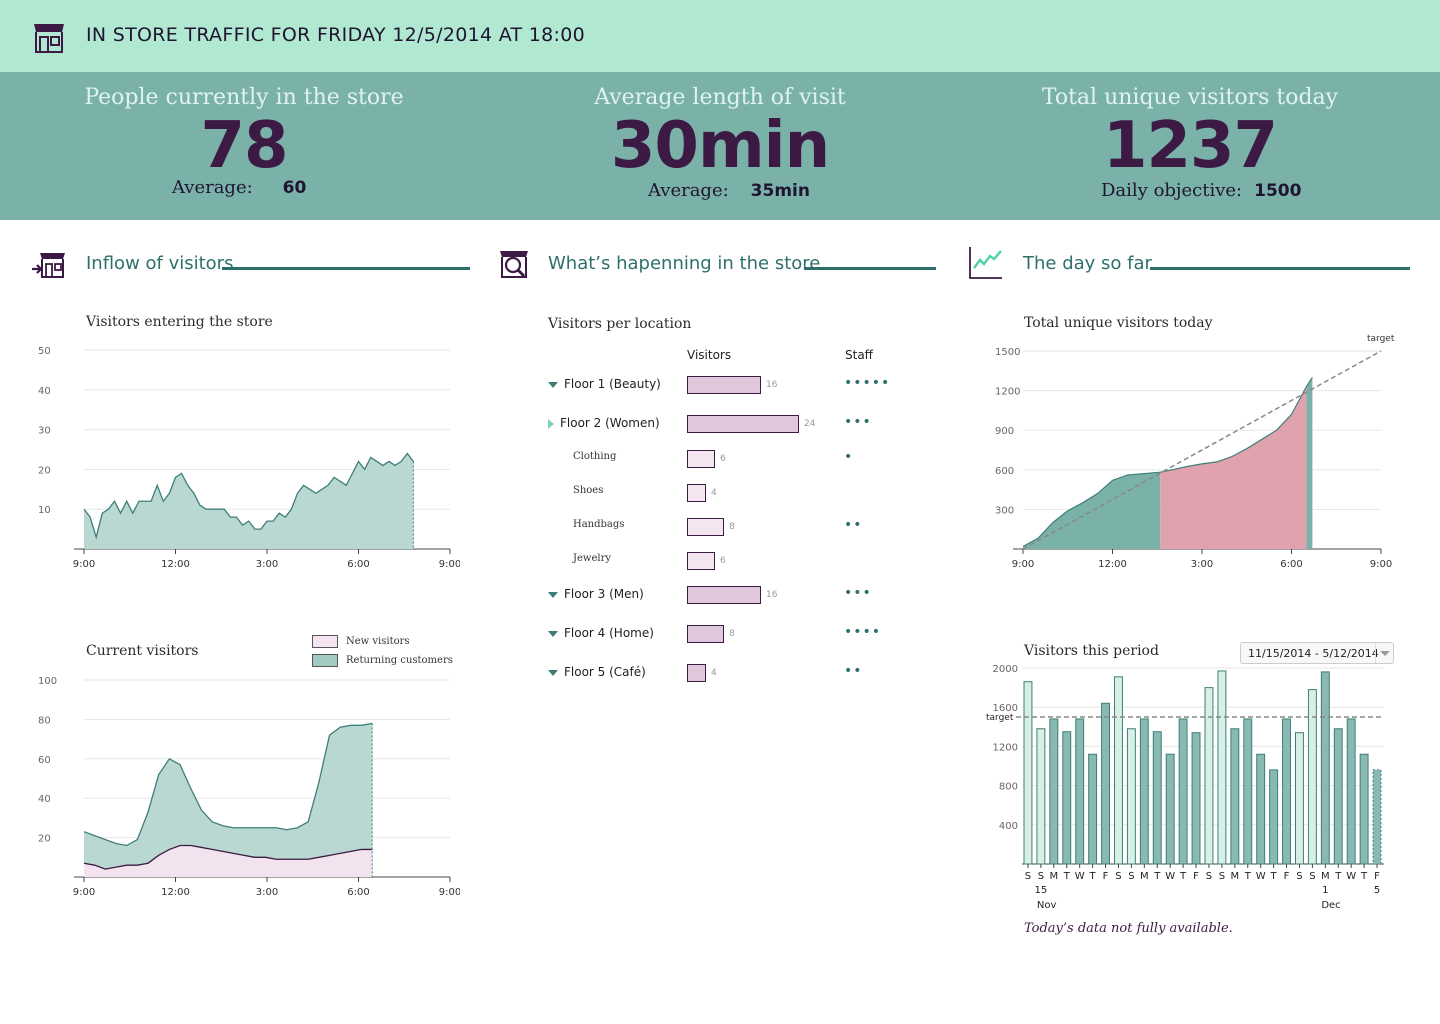 The width and height of the screenshot is (1440, 1024). I want to click on target-label: target, so click(1000, 718).